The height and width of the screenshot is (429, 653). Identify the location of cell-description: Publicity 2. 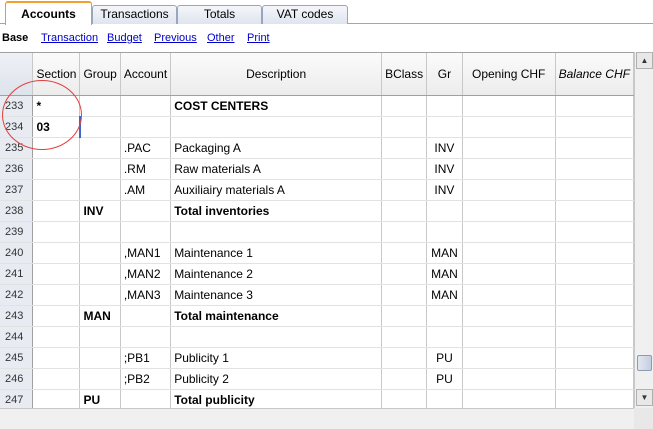
(276, 379).